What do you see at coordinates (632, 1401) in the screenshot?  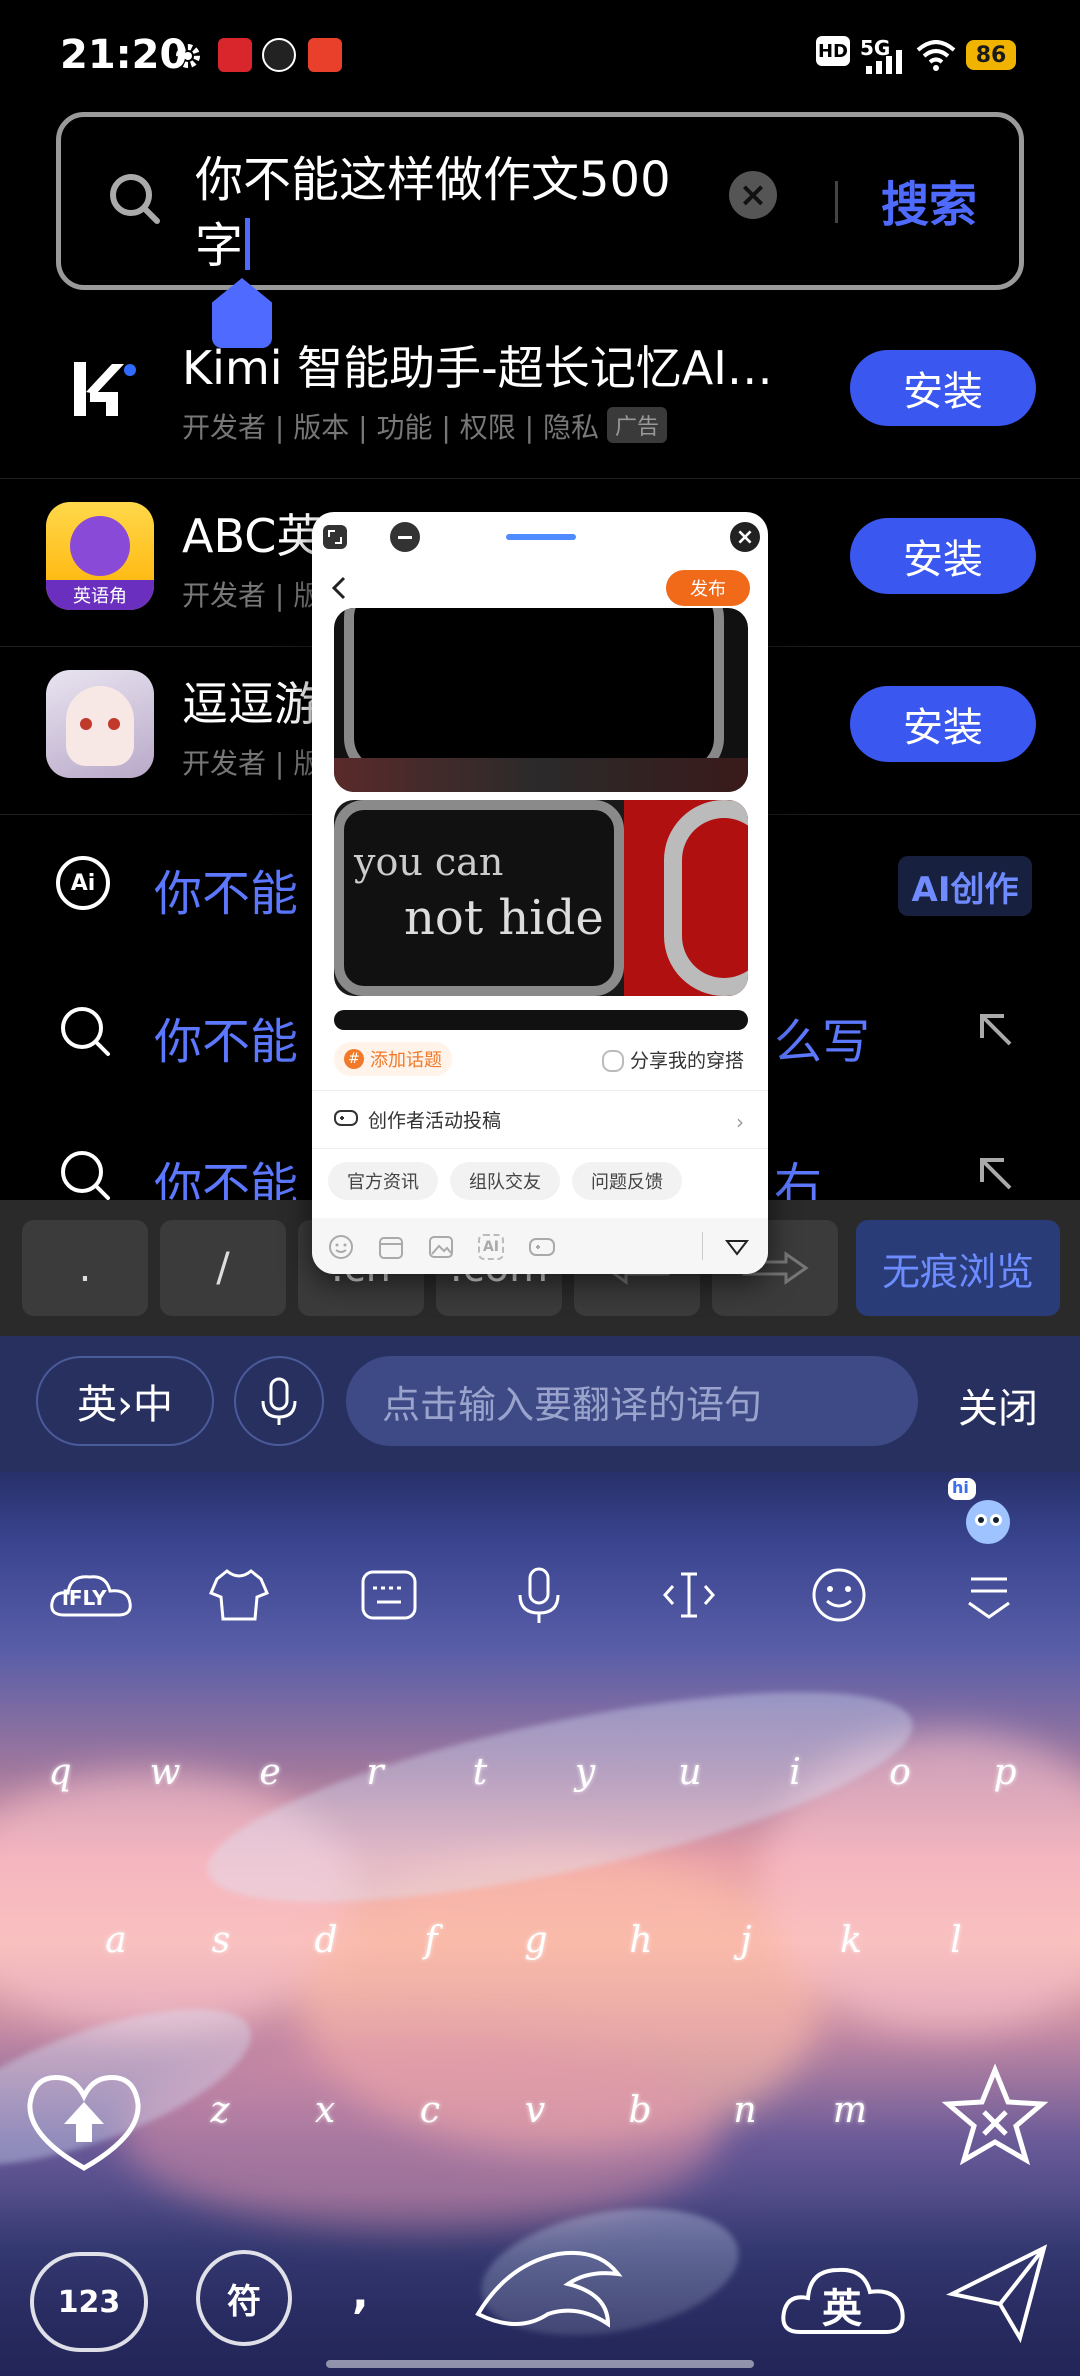 I see `translate-input: 点击输入要翻译的语句` at bounding box center [632, 1401].